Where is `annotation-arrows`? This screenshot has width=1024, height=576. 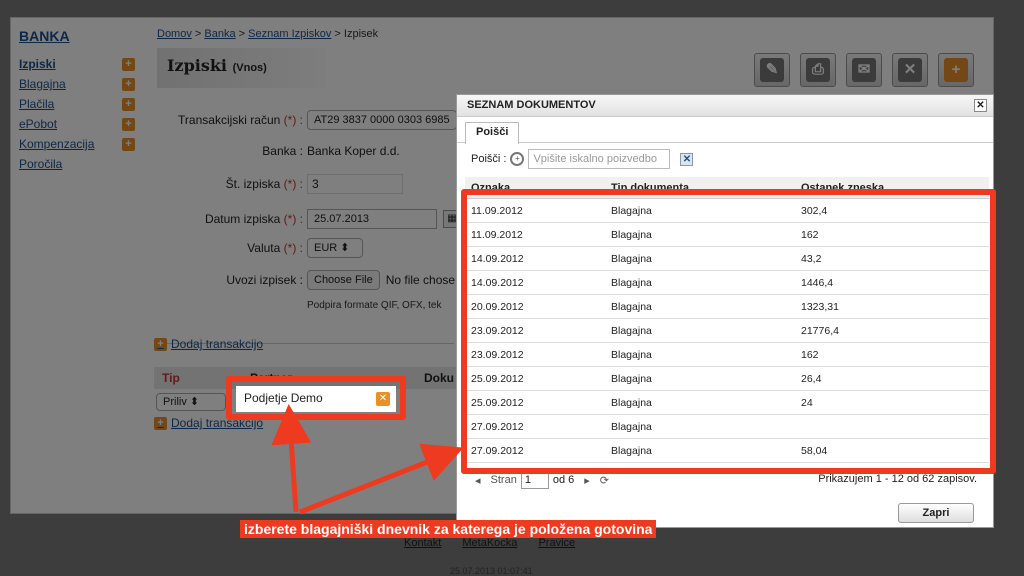
annotation-arrows is located at coordinates (367, 459).